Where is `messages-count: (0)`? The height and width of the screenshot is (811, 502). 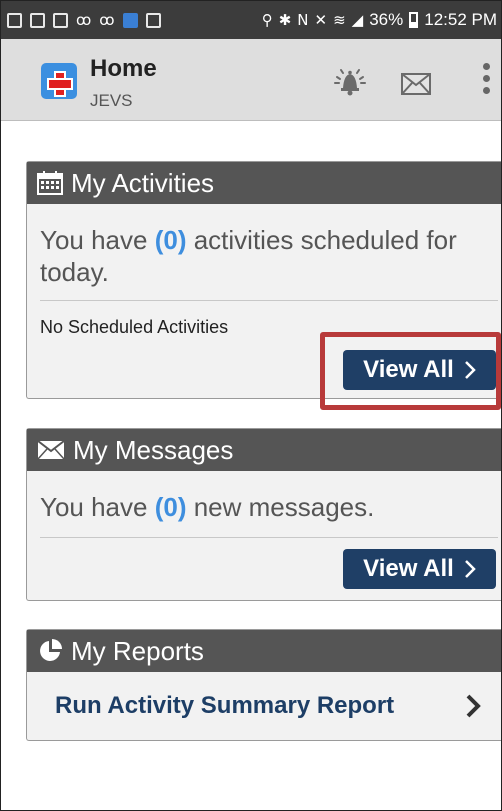 messages-count: (0) is located at coordinates (170, 507).